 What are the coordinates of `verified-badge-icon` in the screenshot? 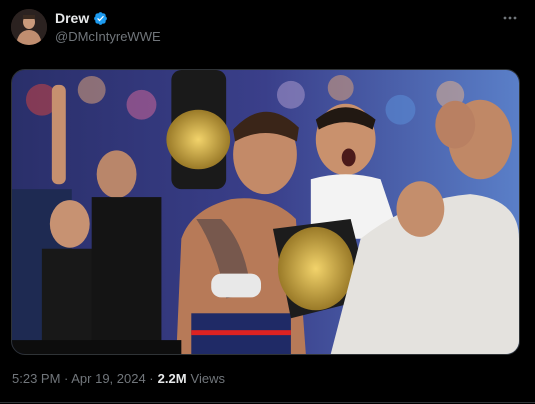 It's located at (100, 18).